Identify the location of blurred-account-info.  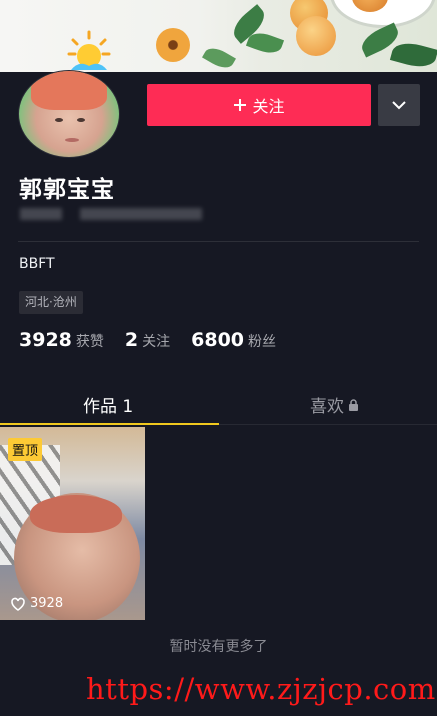
(141, 214).